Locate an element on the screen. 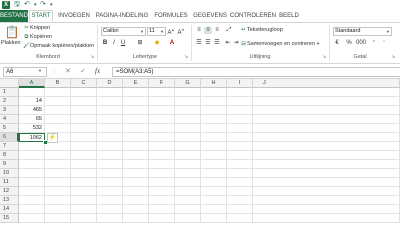 This screenshot has width=400, height=240. column-header-g: G is located at coordinates (188, 83).